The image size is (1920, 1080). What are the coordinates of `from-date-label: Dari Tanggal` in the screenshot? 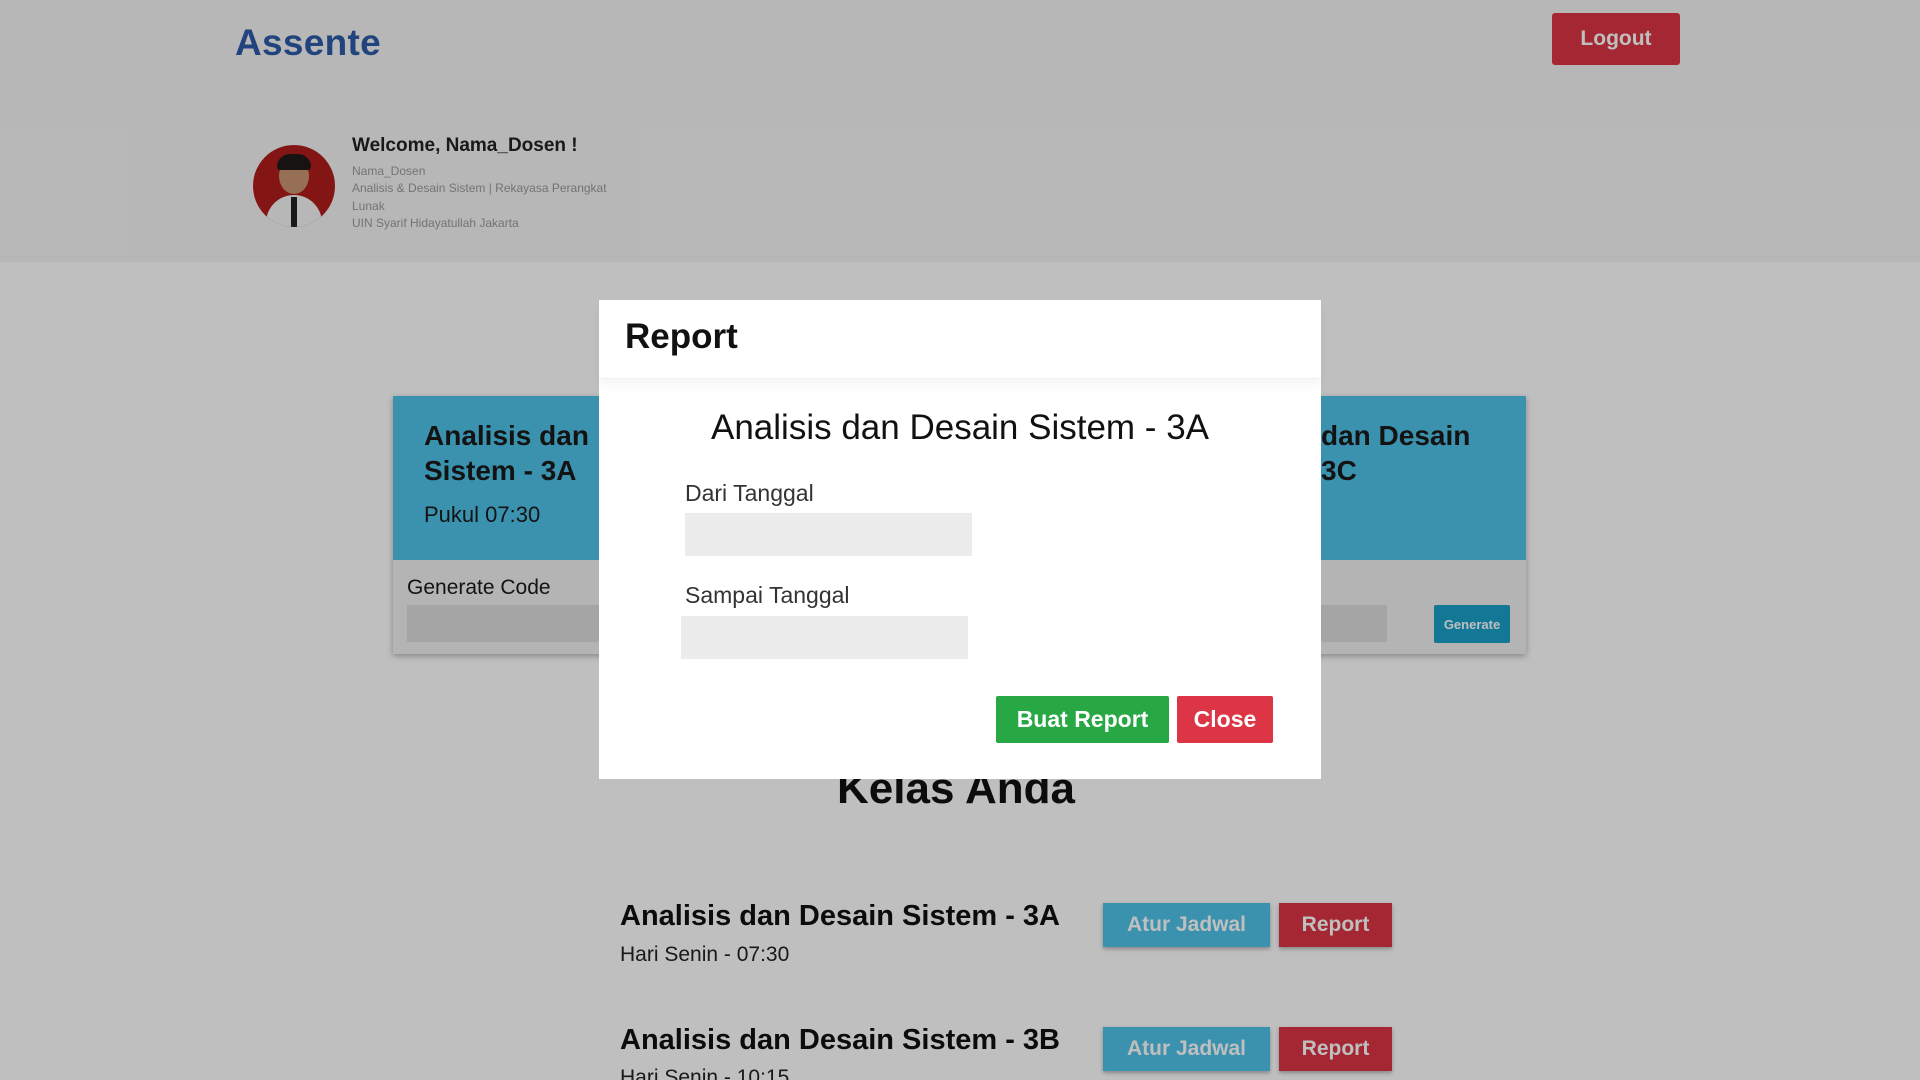 It's located at (749, 493).